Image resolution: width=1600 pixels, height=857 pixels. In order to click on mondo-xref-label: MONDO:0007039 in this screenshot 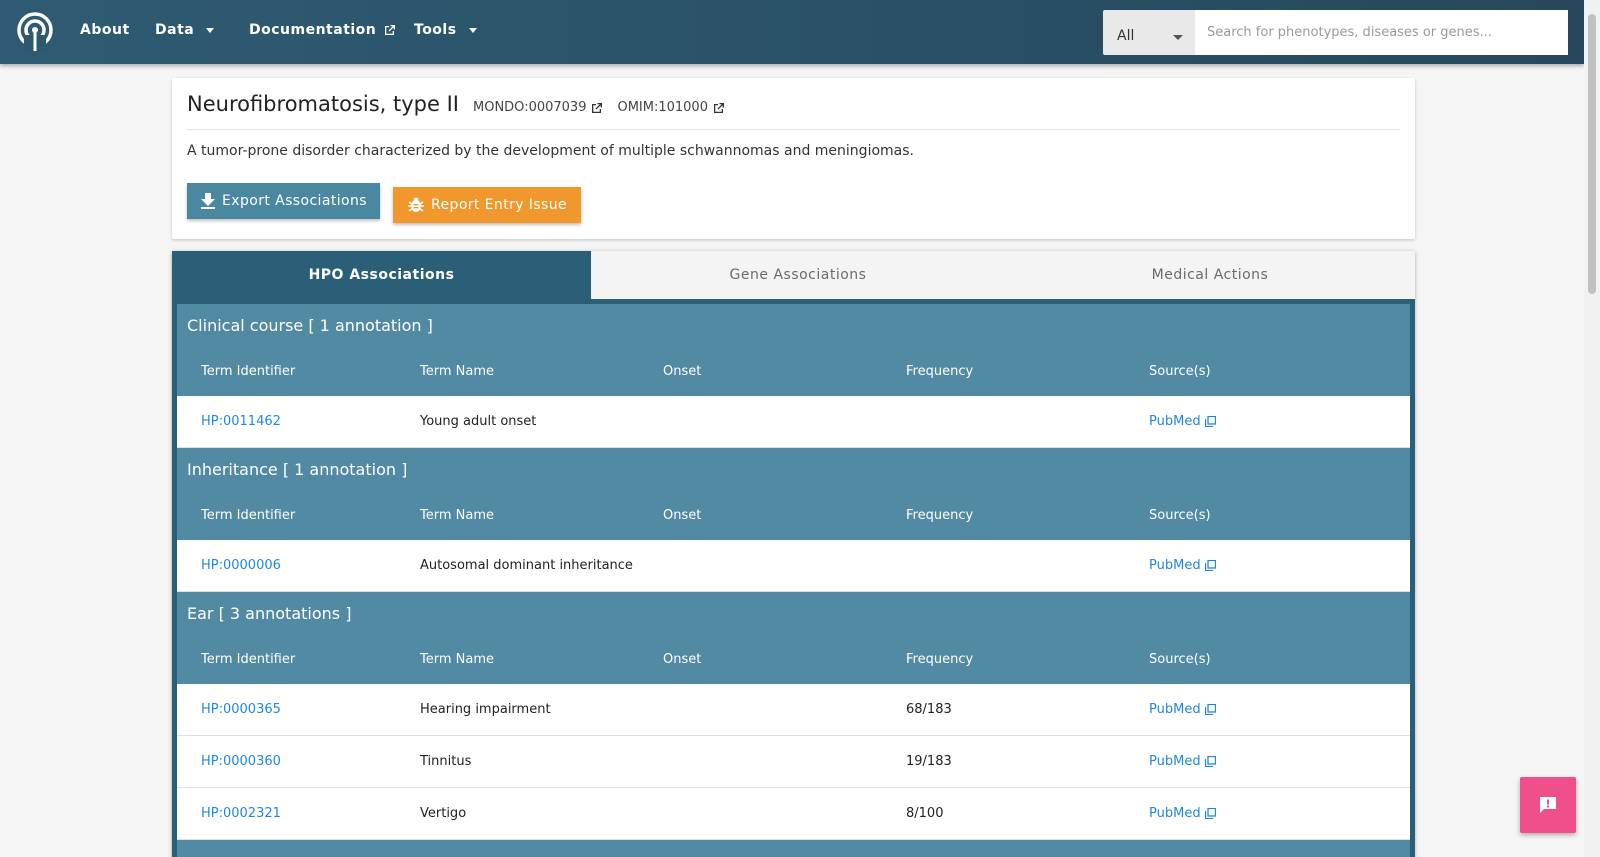, I will do `click(530, 107)`.